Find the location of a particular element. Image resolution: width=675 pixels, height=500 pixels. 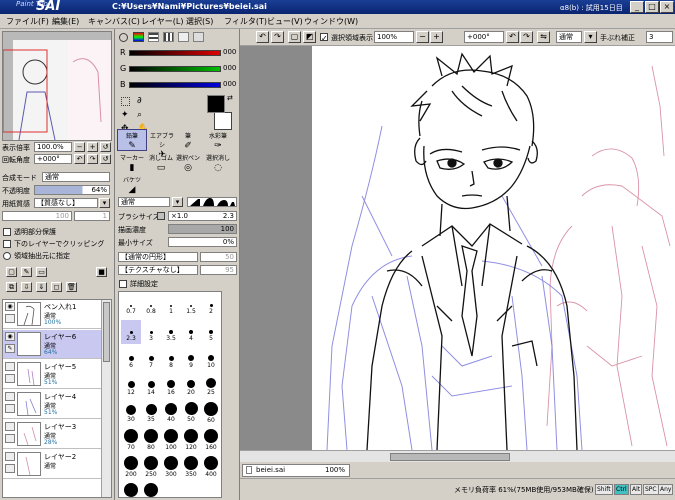

selection-source-radio is located at coordinates (7, 256).